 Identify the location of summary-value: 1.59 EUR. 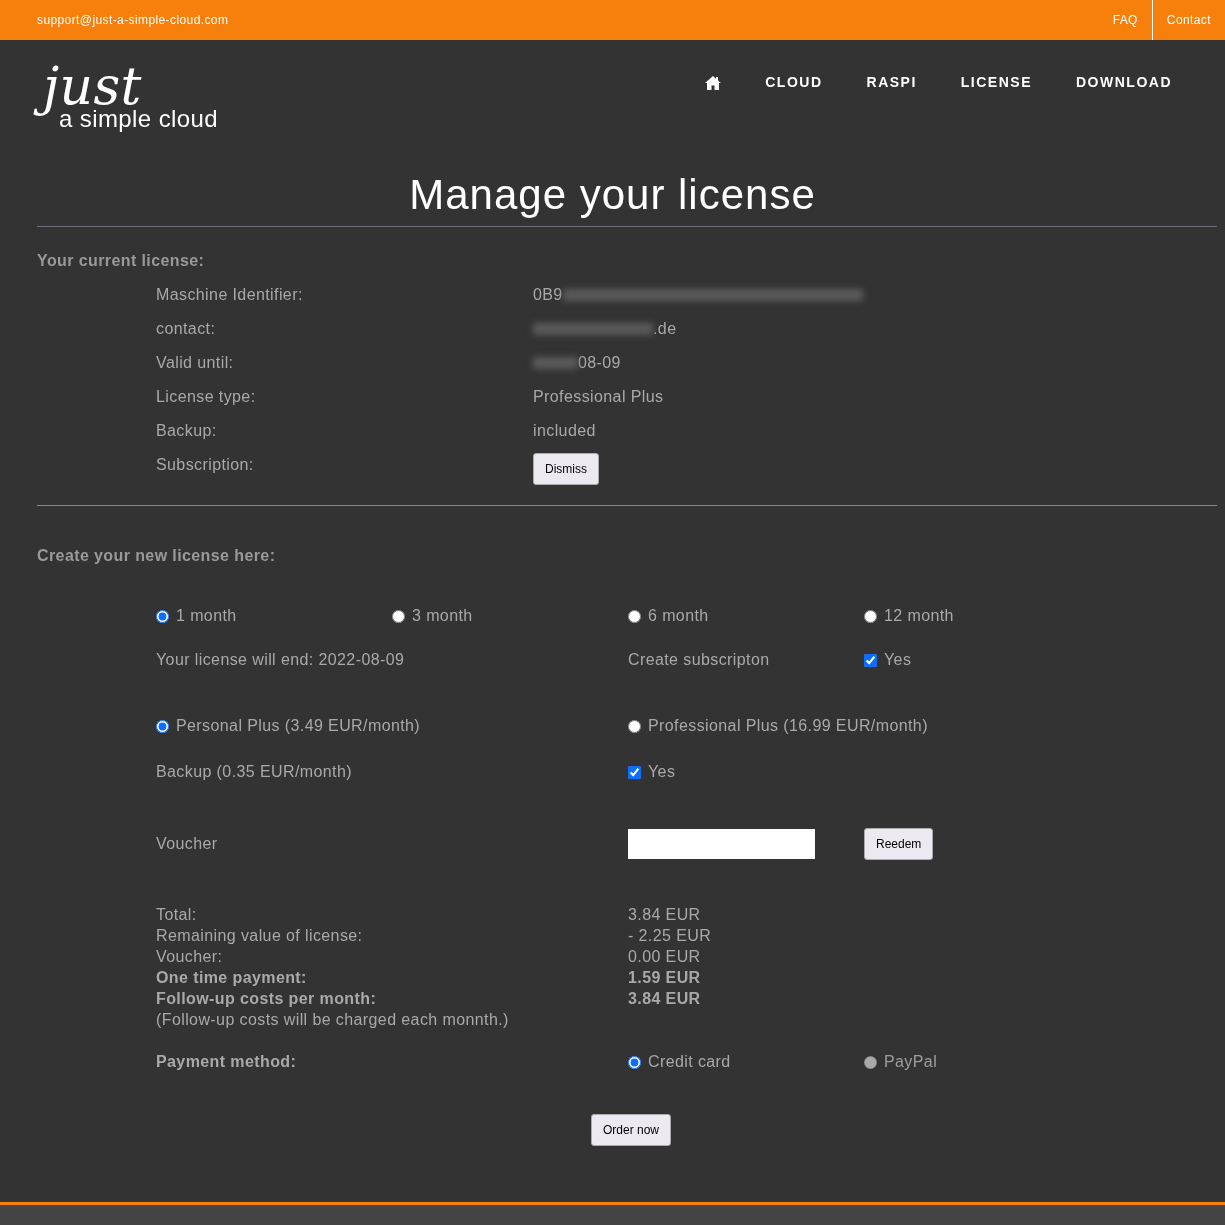
(665, 978).